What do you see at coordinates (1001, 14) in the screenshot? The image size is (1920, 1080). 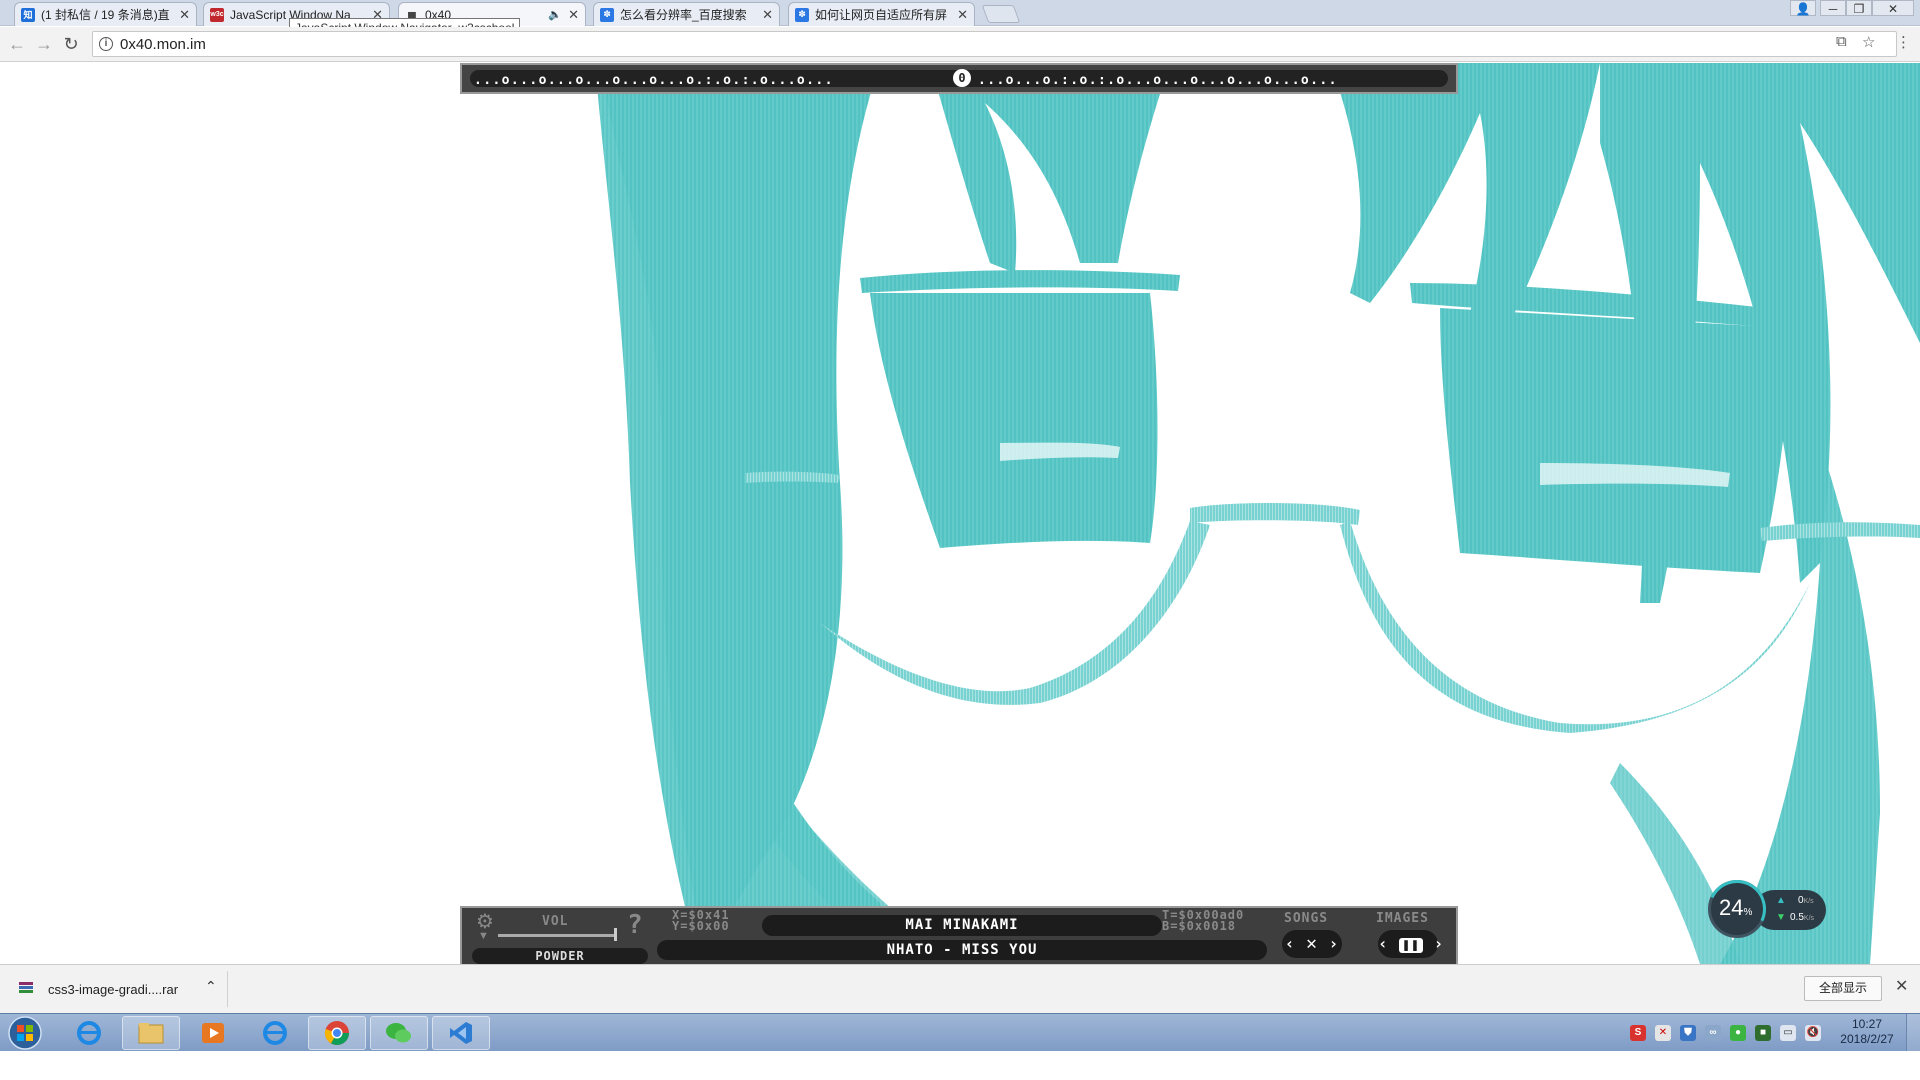 I see `new-tab-button` at bounding box center [1001, 14].